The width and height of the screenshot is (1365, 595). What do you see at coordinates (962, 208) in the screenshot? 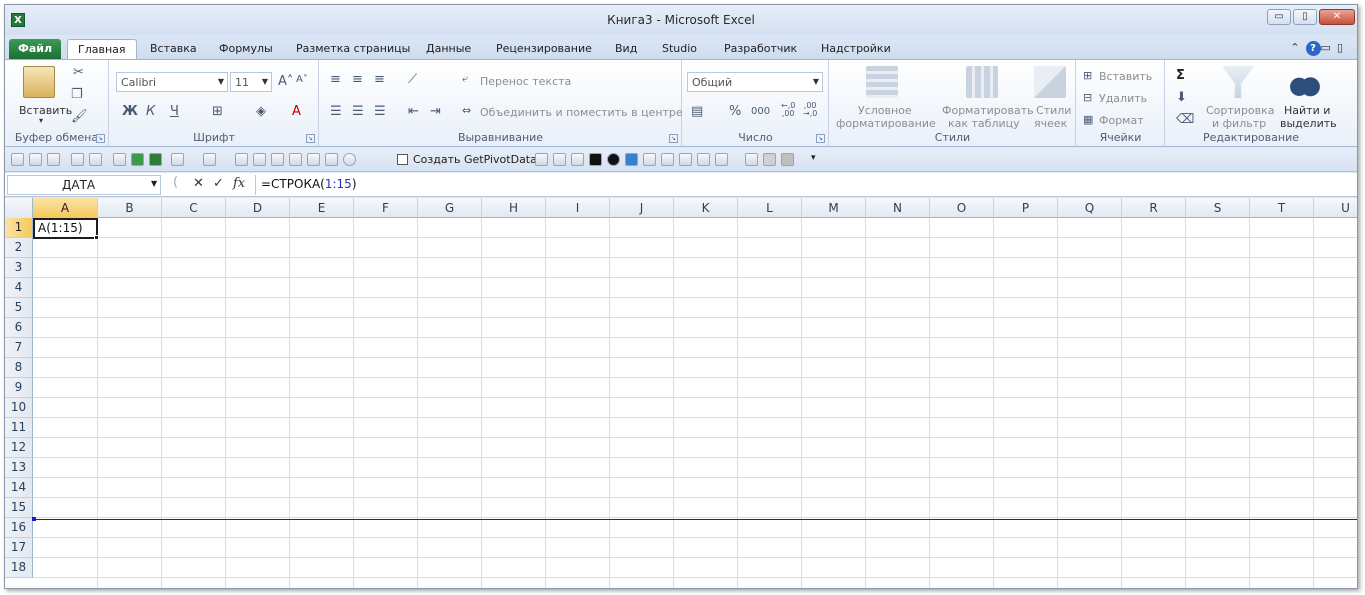
I see `column-header-o: O` at bounding box center [962, 208].